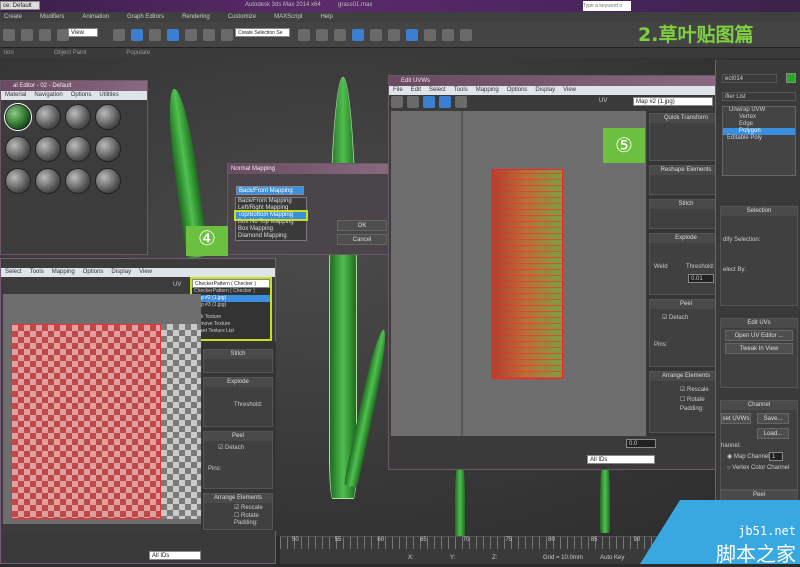  I want to click on ok-button: OK, so click(362, 225).